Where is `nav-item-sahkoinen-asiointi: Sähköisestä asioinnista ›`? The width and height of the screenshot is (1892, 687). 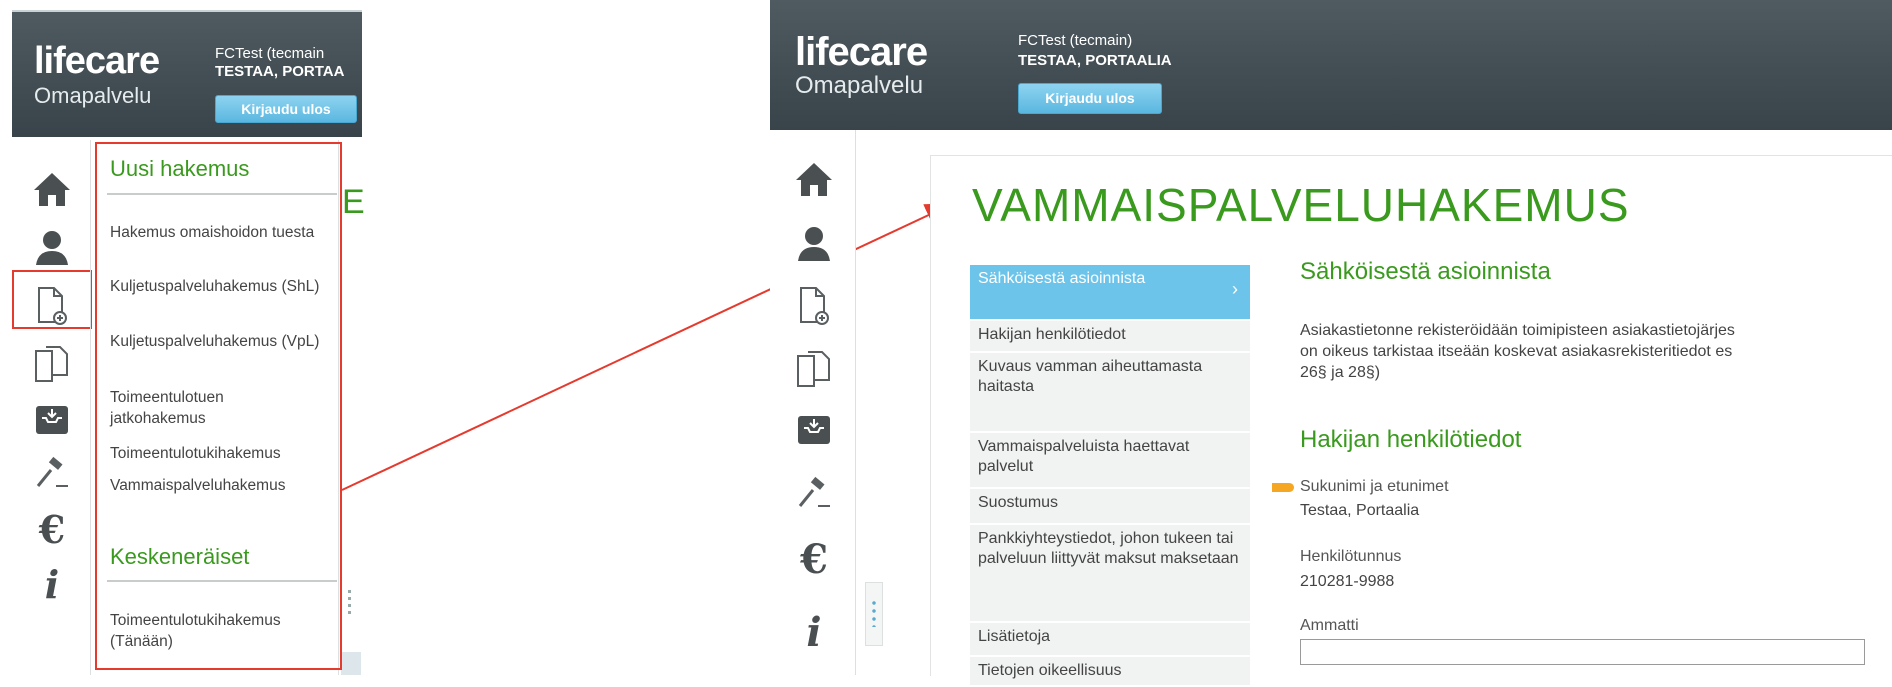
nav-item-sahkoinen-asiointi: Sähköisestä asioinnista › is located at coordinates (1110, 293).